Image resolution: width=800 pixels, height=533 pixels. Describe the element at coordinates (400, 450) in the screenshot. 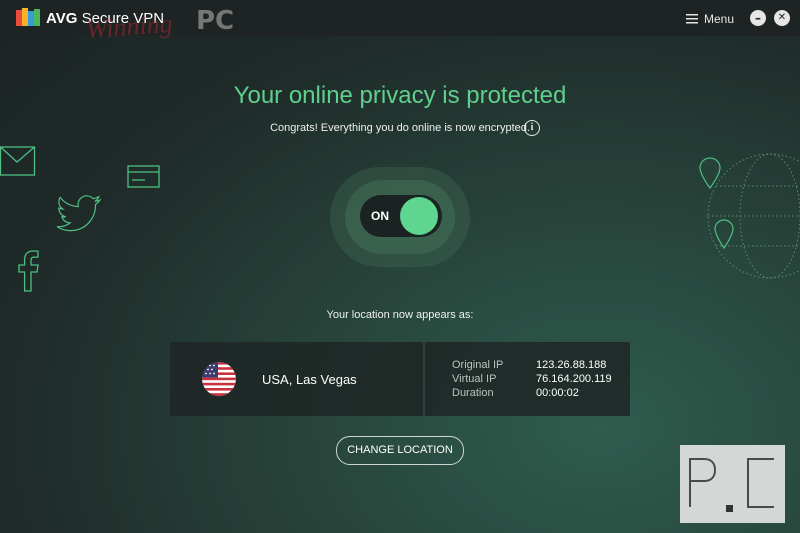

I see `change-location-button: CHANGE LOCATION` at that location.